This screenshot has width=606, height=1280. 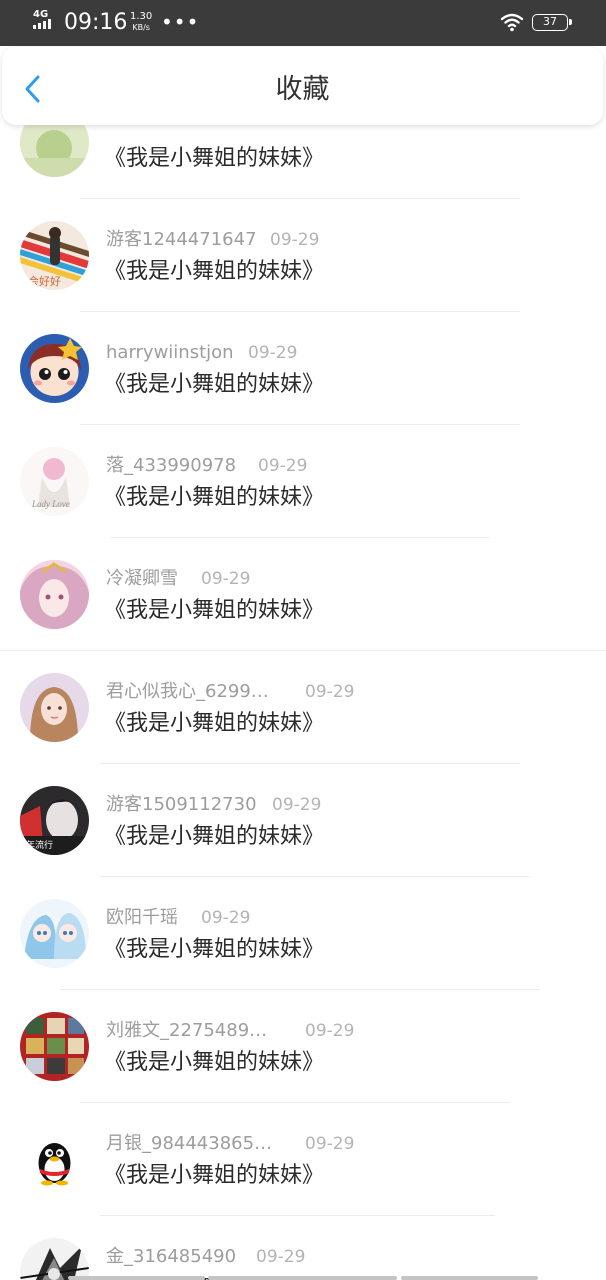 I want to click on nav-header: 收藏, so click(x=302, y=86).